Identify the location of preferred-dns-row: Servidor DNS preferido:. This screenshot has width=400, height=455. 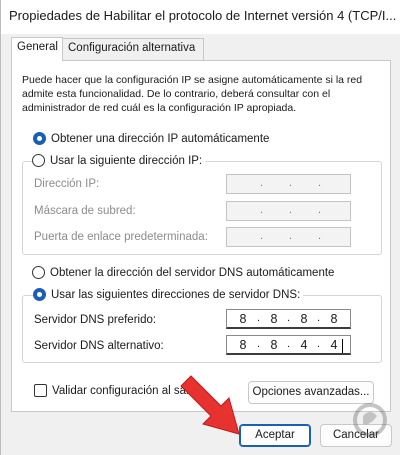
(95, 320).